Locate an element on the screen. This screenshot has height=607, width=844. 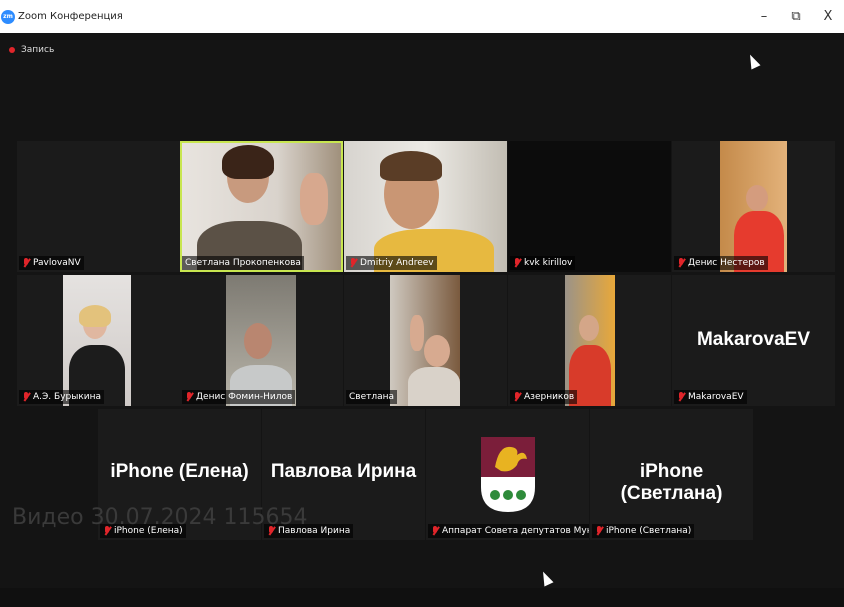
restore-button: ⧉ is located at coordinates (796, 16).